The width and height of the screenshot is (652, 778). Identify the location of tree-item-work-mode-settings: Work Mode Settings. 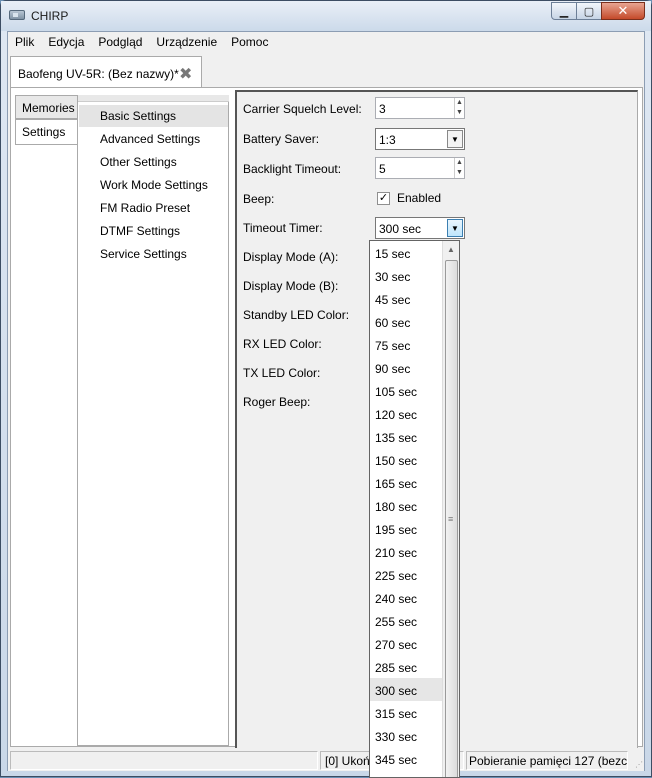
(153, 185).